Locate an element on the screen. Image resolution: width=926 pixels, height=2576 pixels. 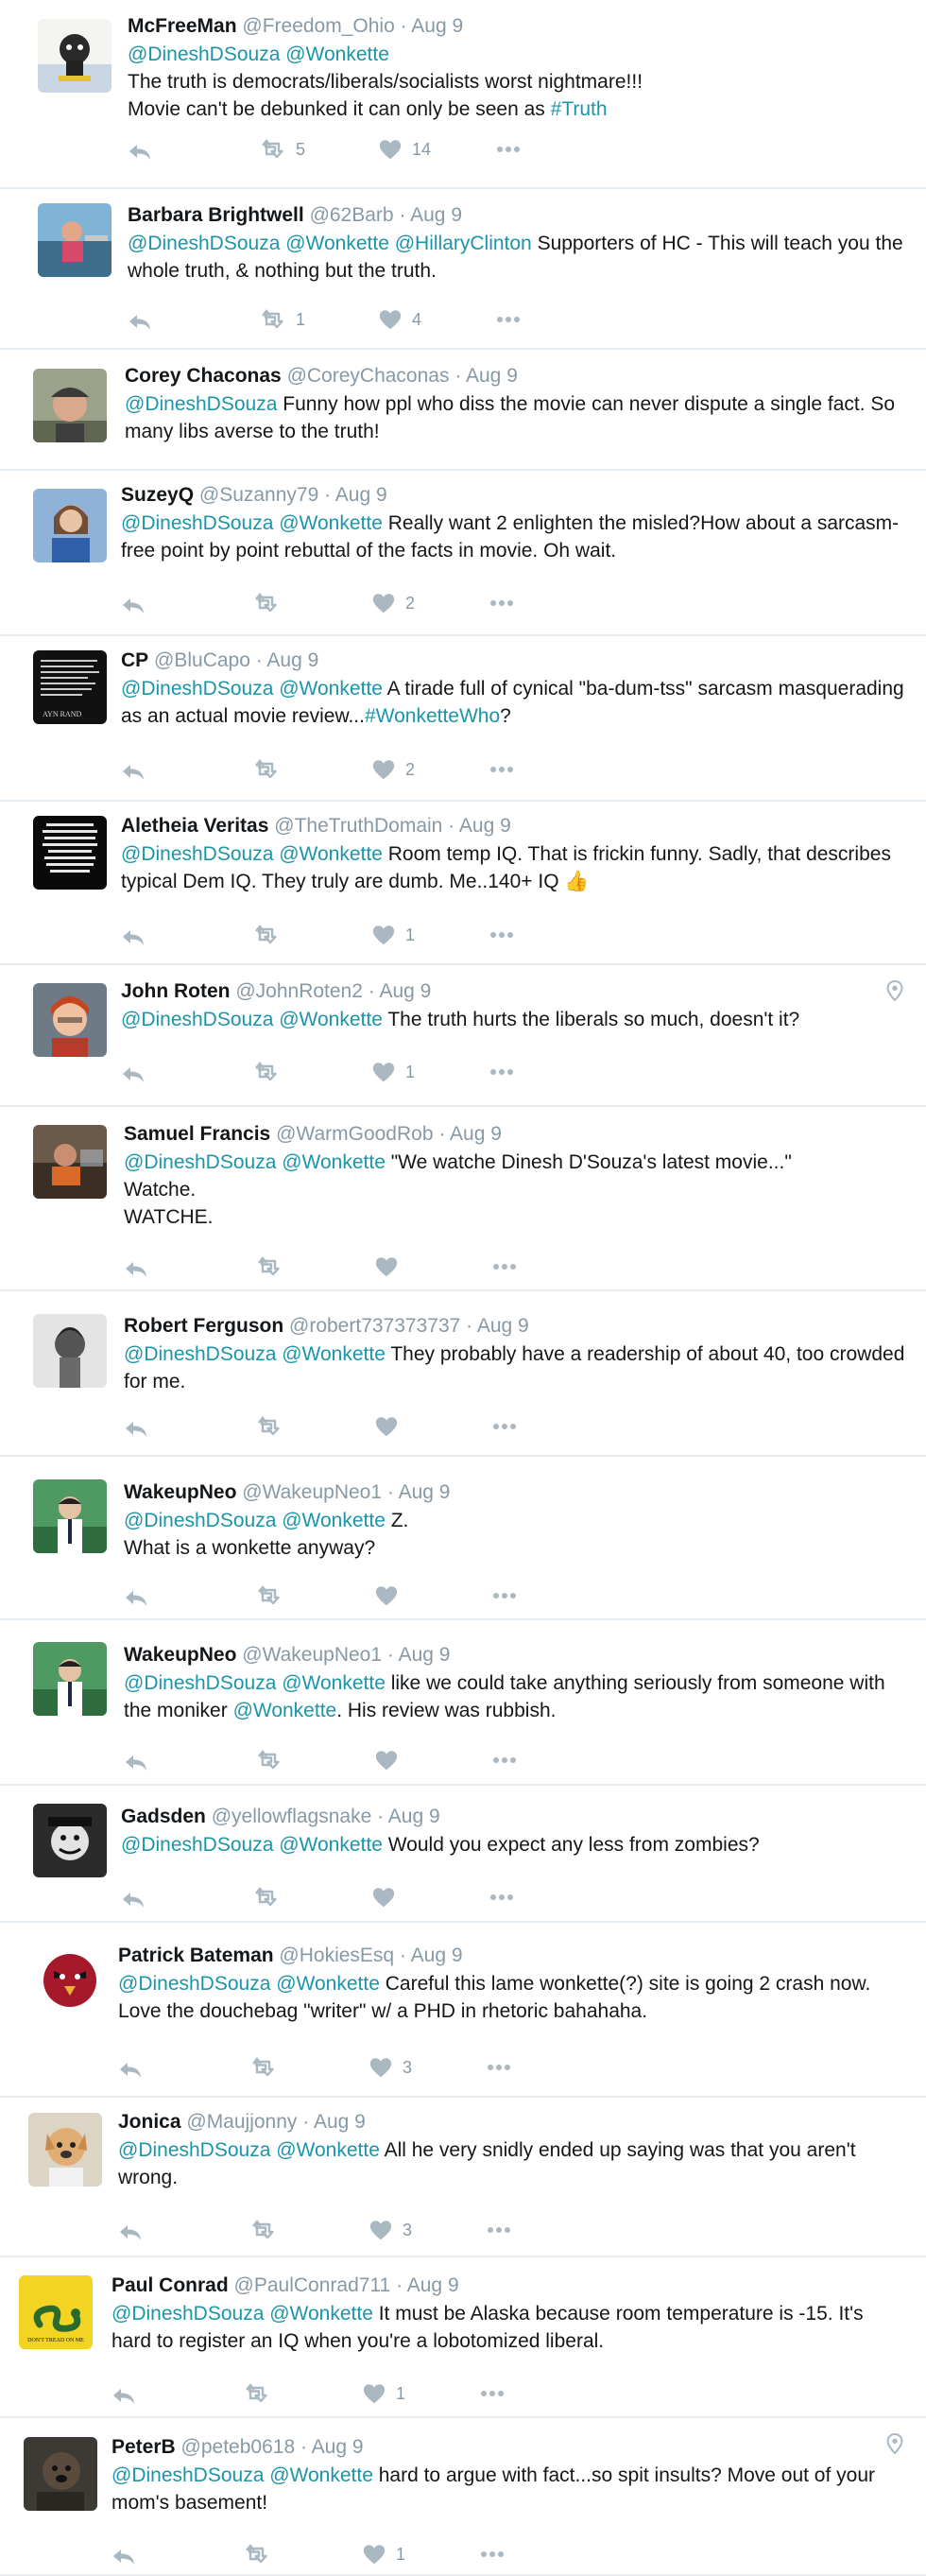
author-name: Gadsden is located at coordinates (163, 1816).